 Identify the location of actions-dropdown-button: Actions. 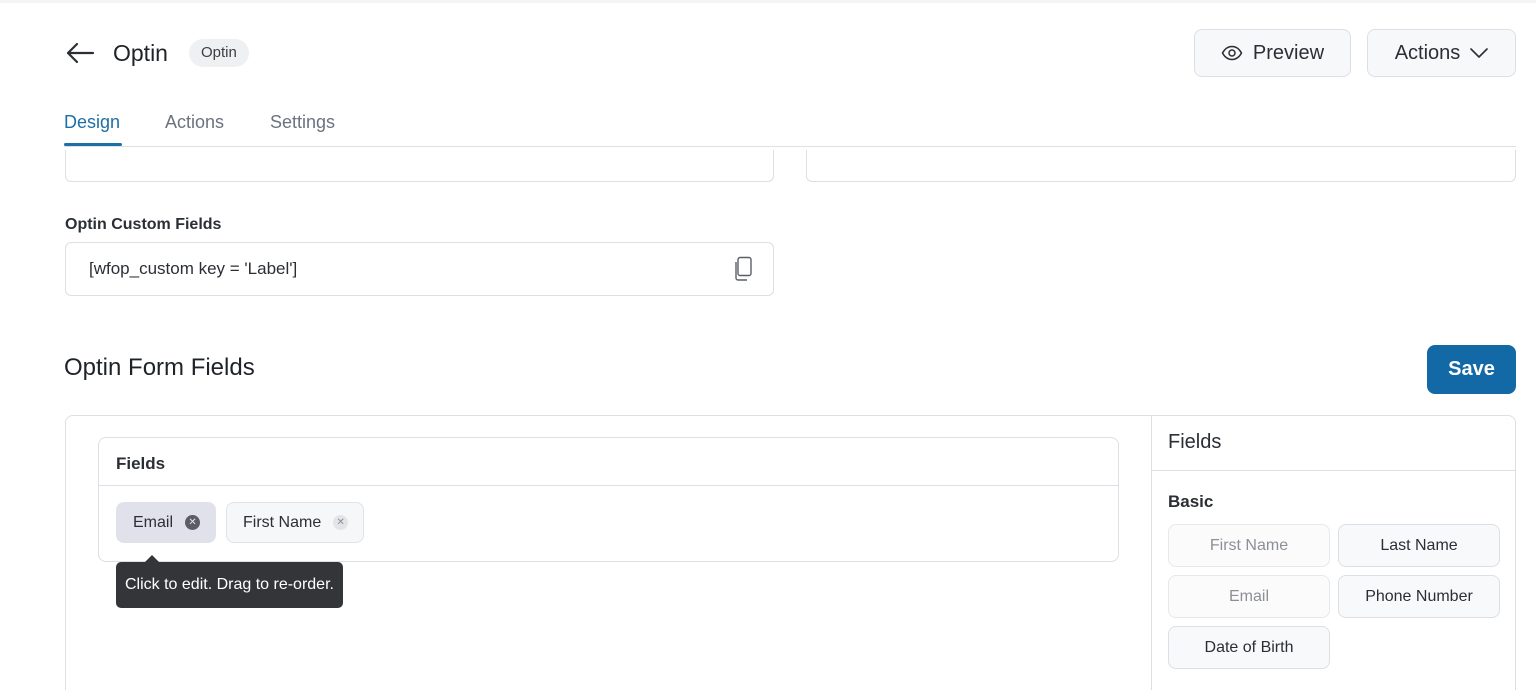
(1441, 53).